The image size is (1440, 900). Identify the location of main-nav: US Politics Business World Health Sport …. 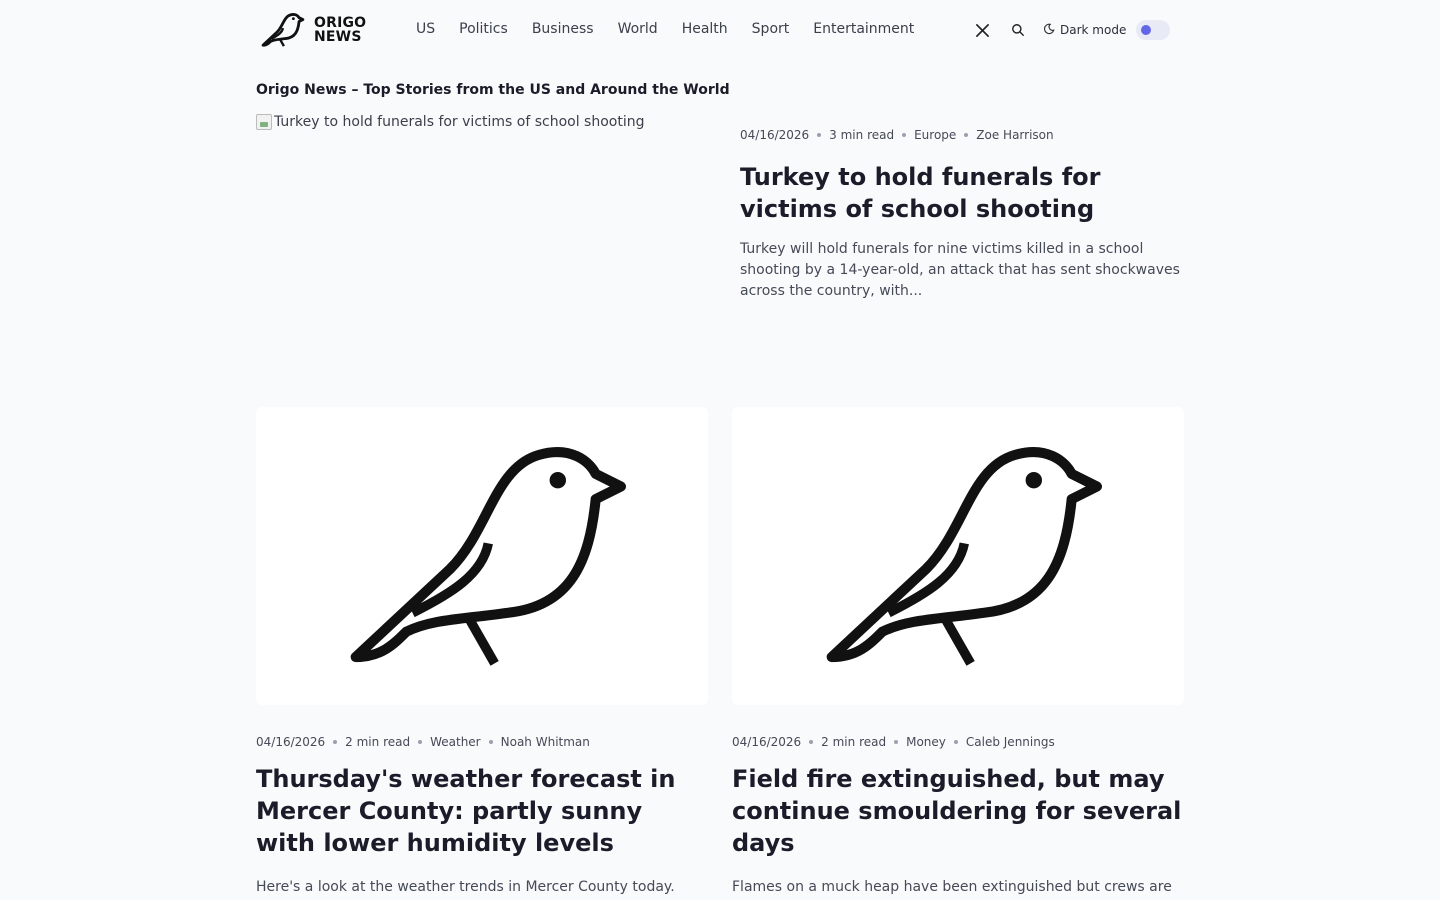
(665, 29).